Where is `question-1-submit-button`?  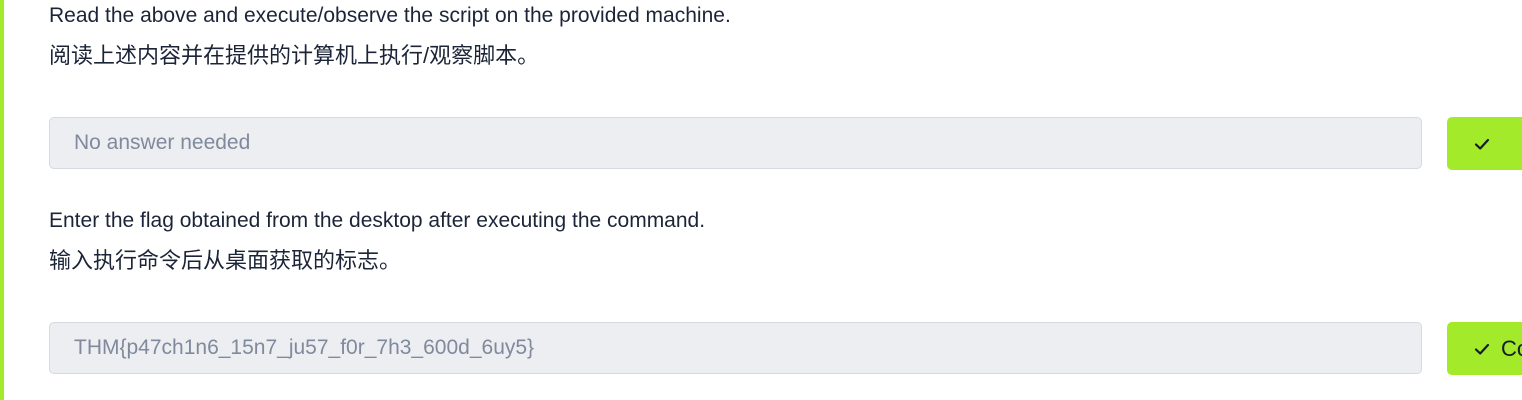 question-1-submit-button is located at coordinates (1484, 143).